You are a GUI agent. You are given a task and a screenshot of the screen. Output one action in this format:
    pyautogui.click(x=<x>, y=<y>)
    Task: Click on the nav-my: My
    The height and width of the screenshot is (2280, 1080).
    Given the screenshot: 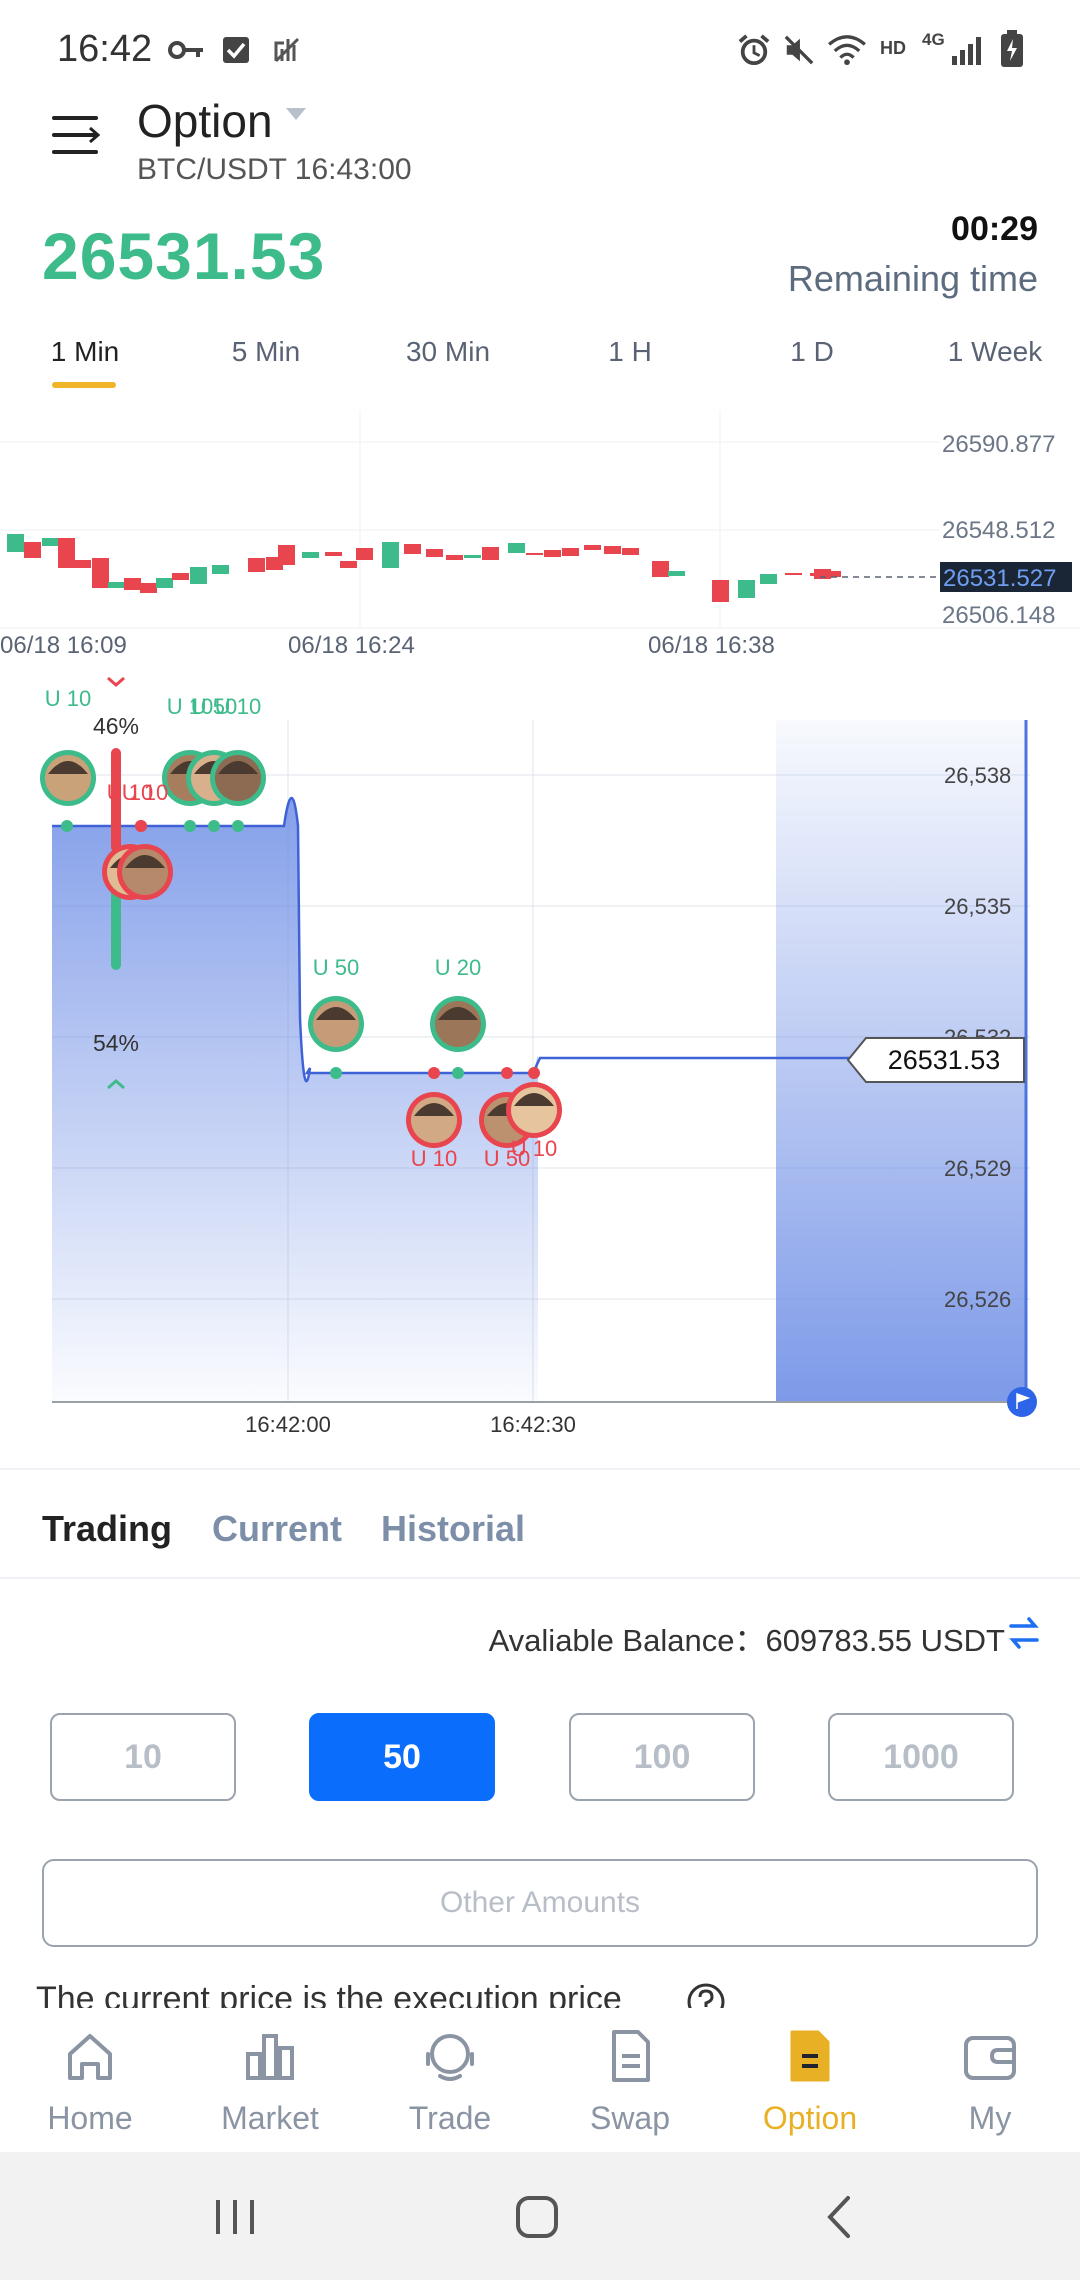 What is the action you would take?
    pyautogui.click(x=990, y=2080)
    